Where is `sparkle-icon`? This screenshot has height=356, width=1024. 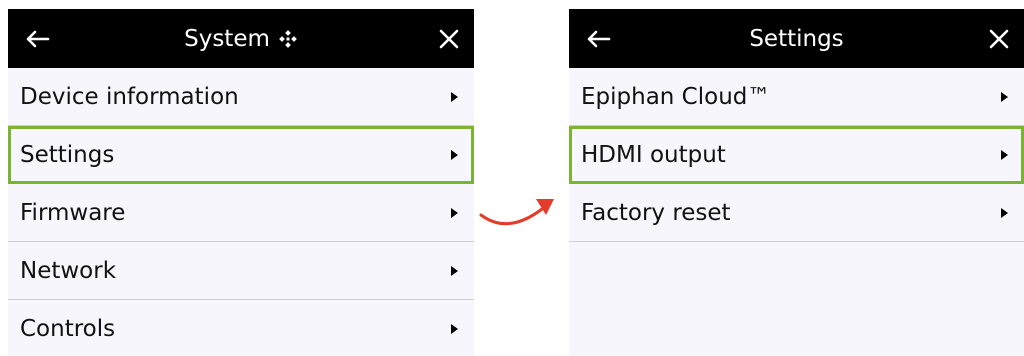
sparkle-icon is located at coordinates (288, 38).